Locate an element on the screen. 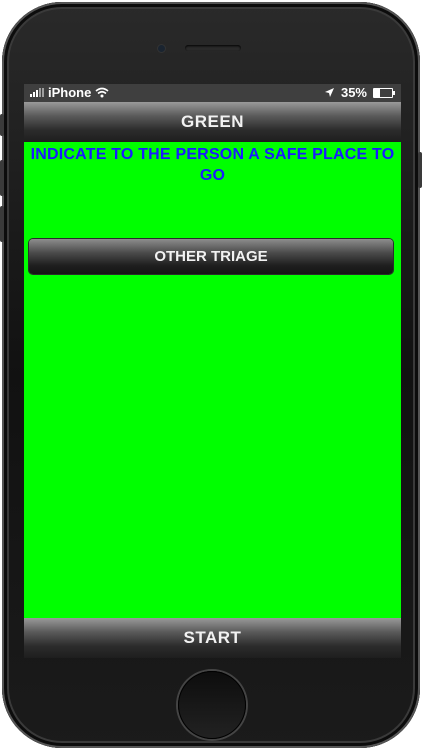 The width and height of the screenshot is (422, 750). home-button is located at coordinates (212, 705).